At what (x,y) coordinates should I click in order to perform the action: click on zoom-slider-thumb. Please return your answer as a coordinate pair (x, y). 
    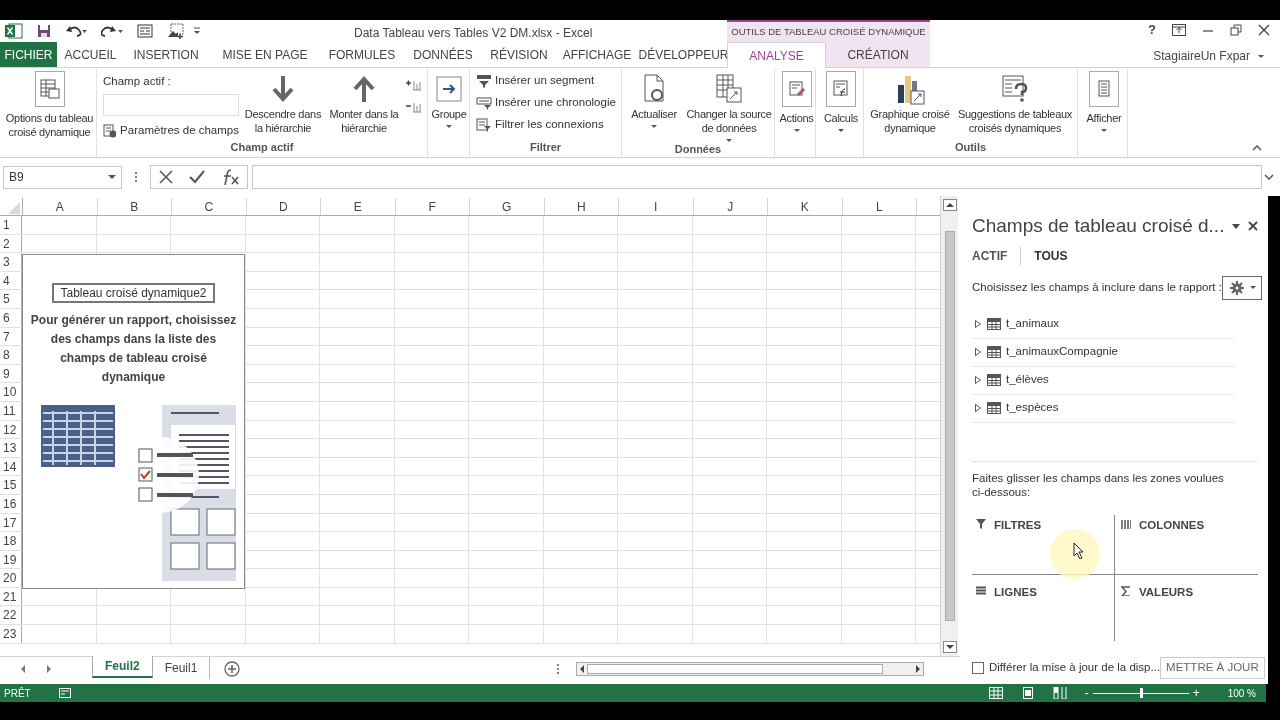
    Looking at the image, I should click on (1141, 693).